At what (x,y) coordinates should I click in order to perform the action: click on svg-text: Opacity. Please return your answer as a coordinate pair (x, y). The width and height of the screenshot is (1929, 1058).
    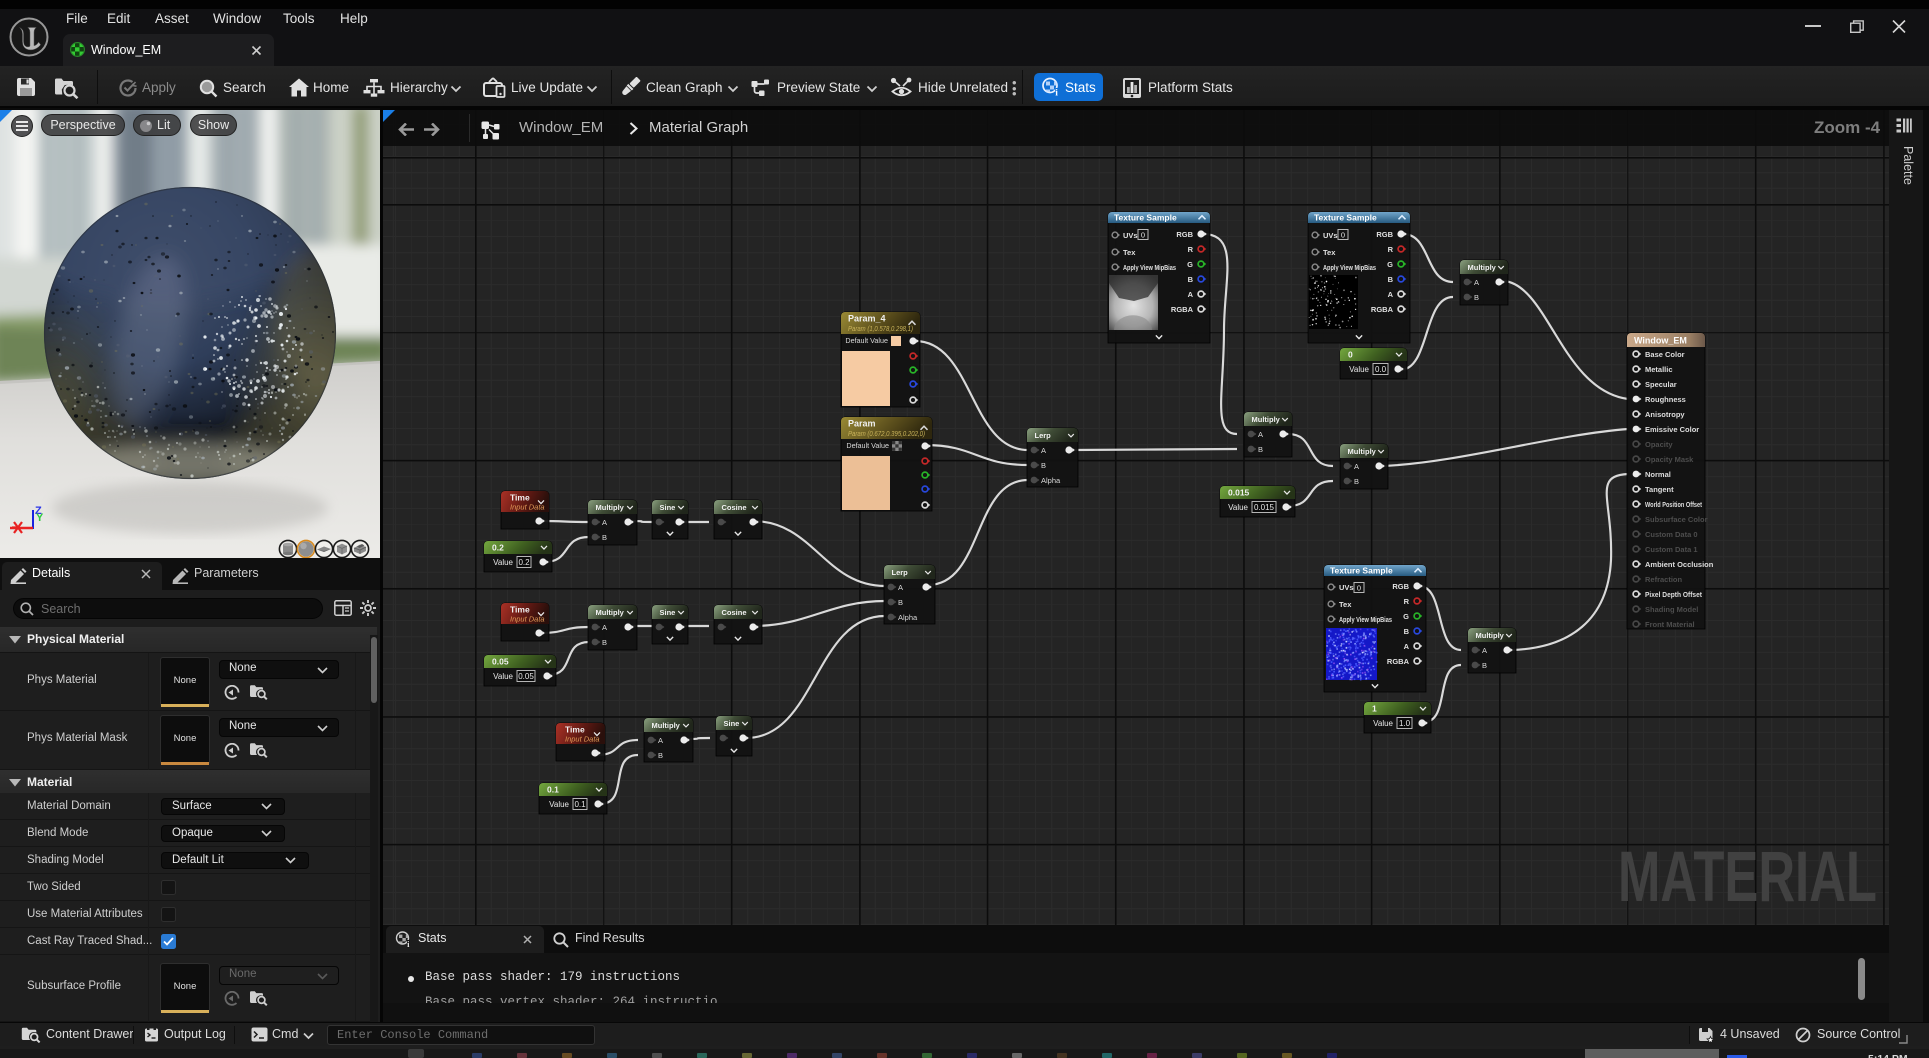
    Looking at the image, I should click on (1659, 444).